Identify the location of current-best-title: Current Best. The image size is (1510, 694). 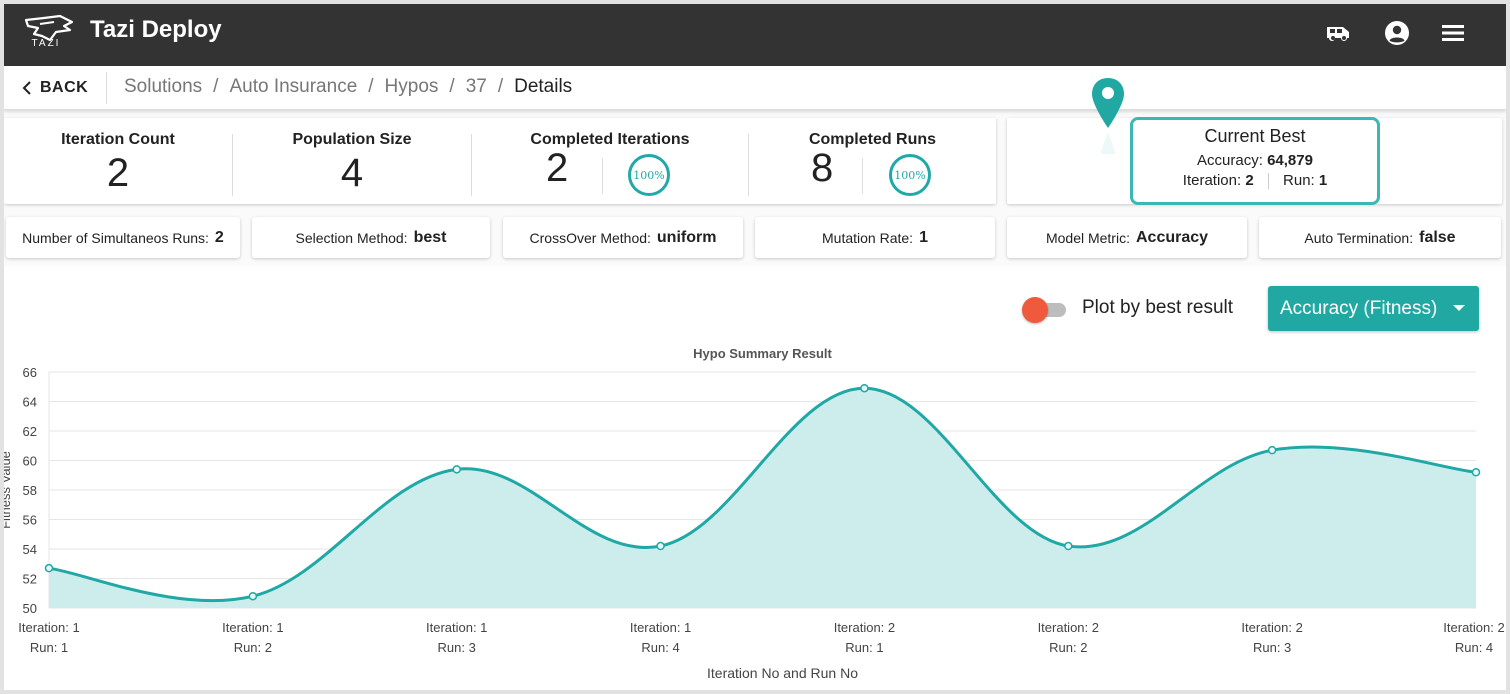
(1255, 136).